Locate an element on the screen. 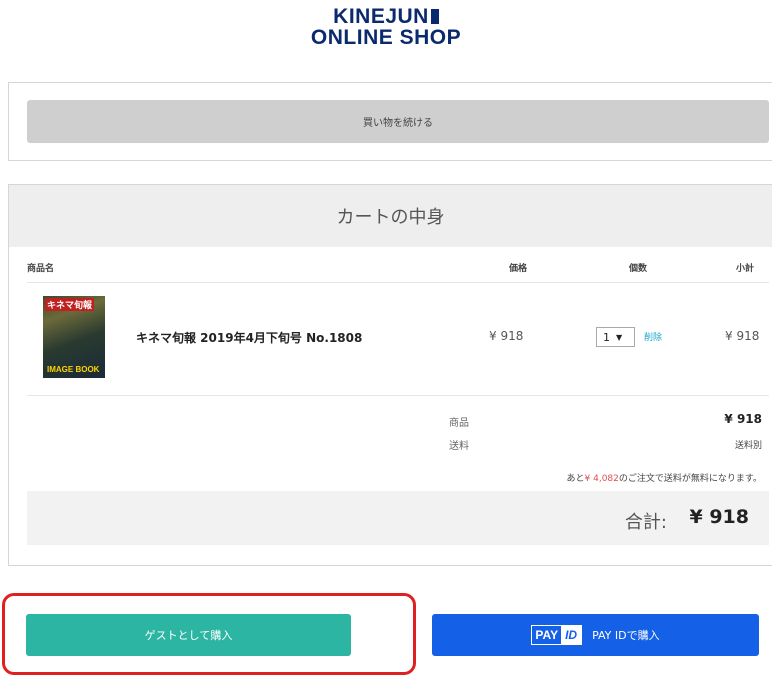  cart-title: カートの中身 is located at coordinates (390, 216).